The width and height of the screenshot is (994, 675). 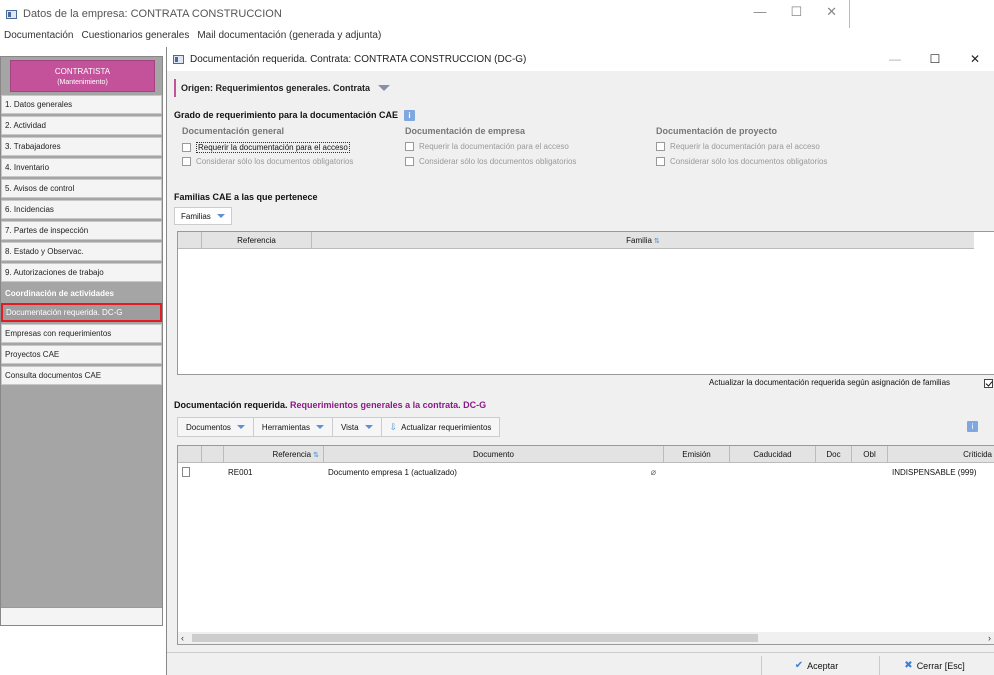 What do you see at coordinates (233, 131) in the screenshot?
I see `col-documentacion-general: Documentación general` at bounding box center [233, 131].